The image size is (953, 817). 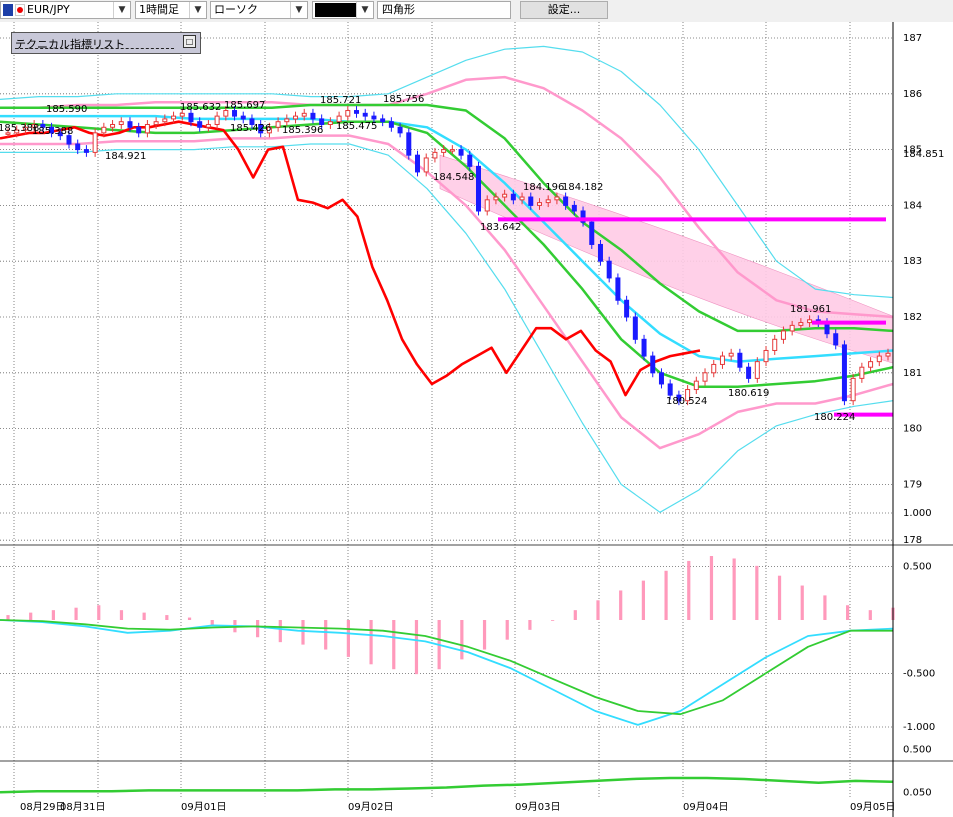 What do you see at coordinates (171, 10) in the screenshot?
I see `timeframe-select: 1時間足 ▼` at bounding box center [171, 10].